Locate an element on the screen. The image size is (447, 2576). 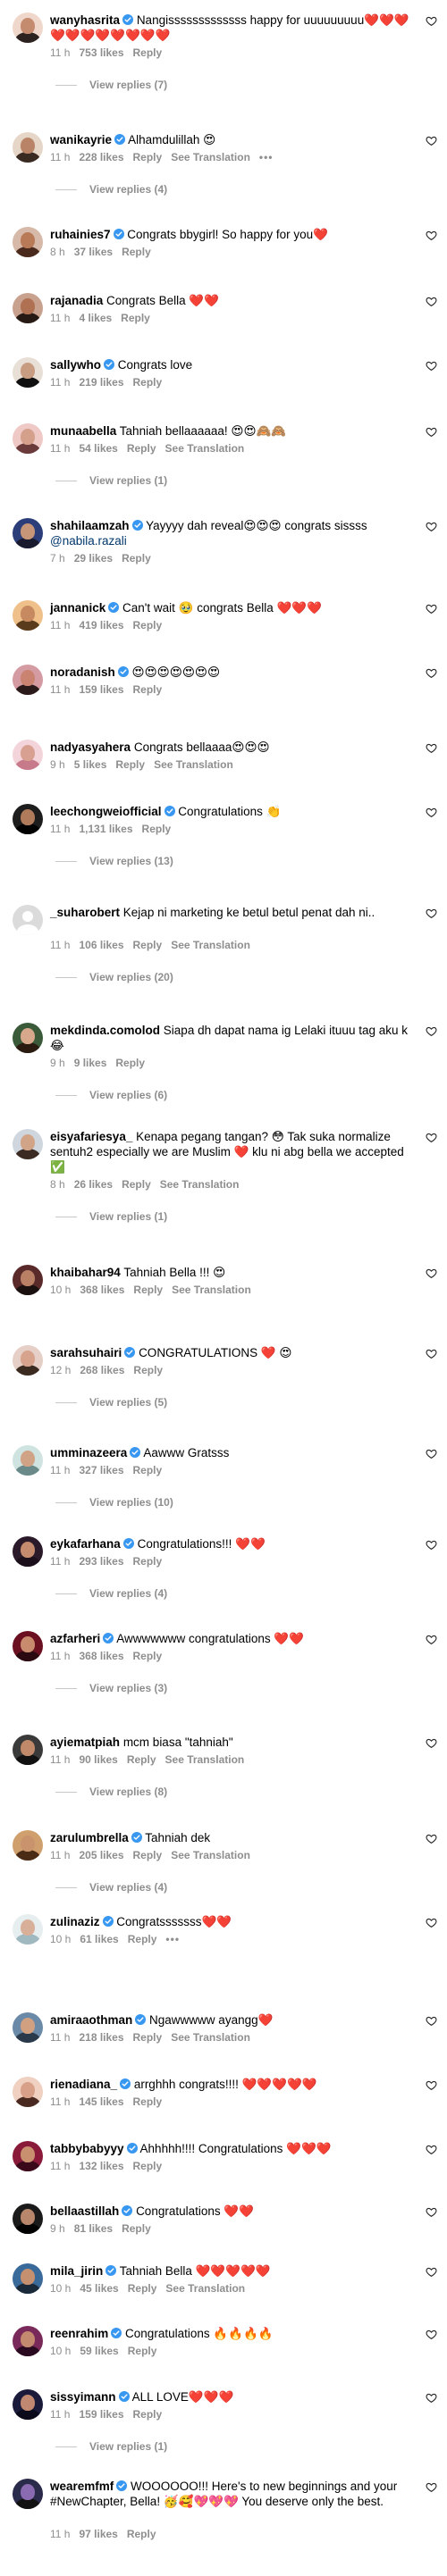
comment-username: eisyafariesya_ is located at coordinates (91, 1137).